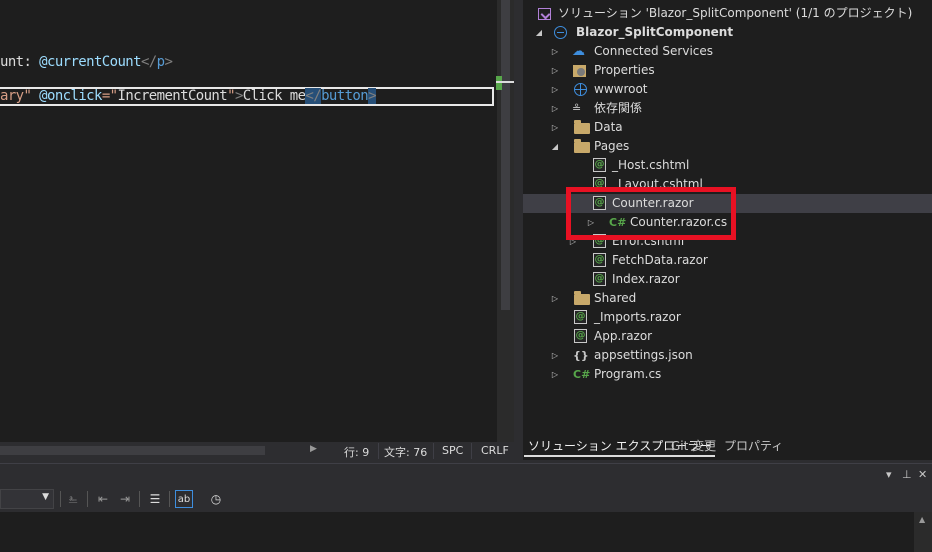  What do you see at coordinates (628, 374) in the screenshot?
I see `tree-label: Program.cs` at bounding box center [628, 374].